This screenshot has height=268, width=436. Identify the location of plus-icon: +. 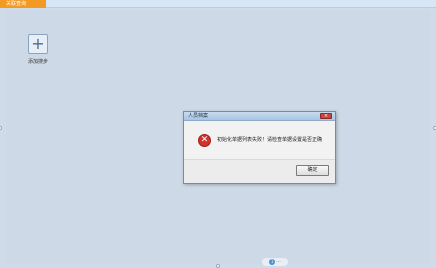
(38, 43).